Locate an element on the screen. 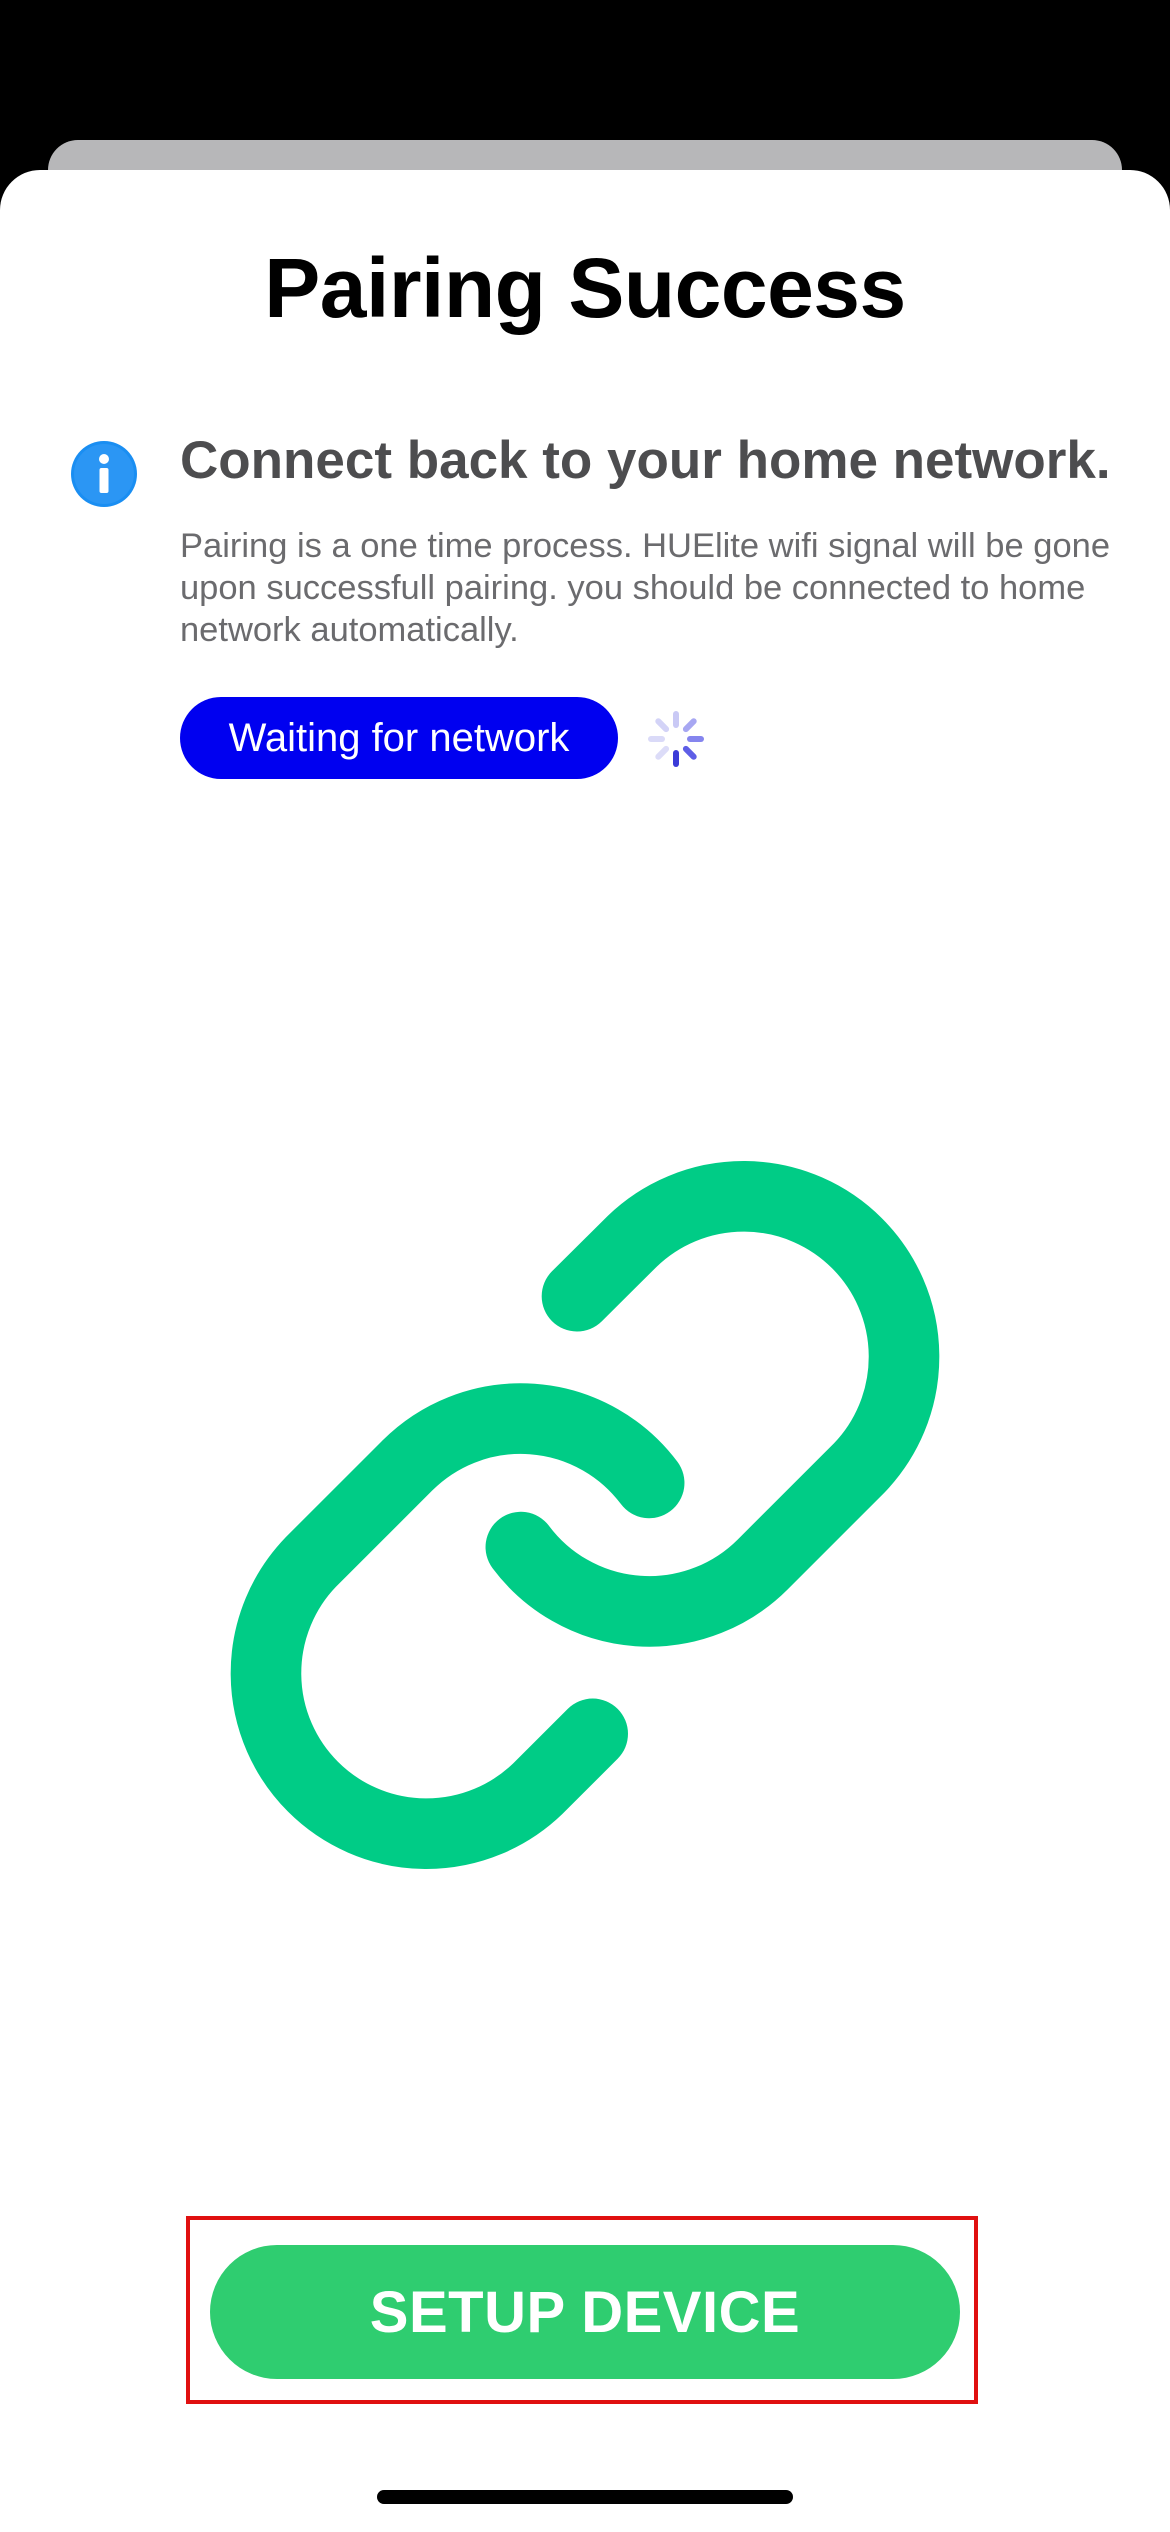 This screenshot has height=2532, width=1170. info-heading: Connect back to your home network. is located at coordinates (645, 460).